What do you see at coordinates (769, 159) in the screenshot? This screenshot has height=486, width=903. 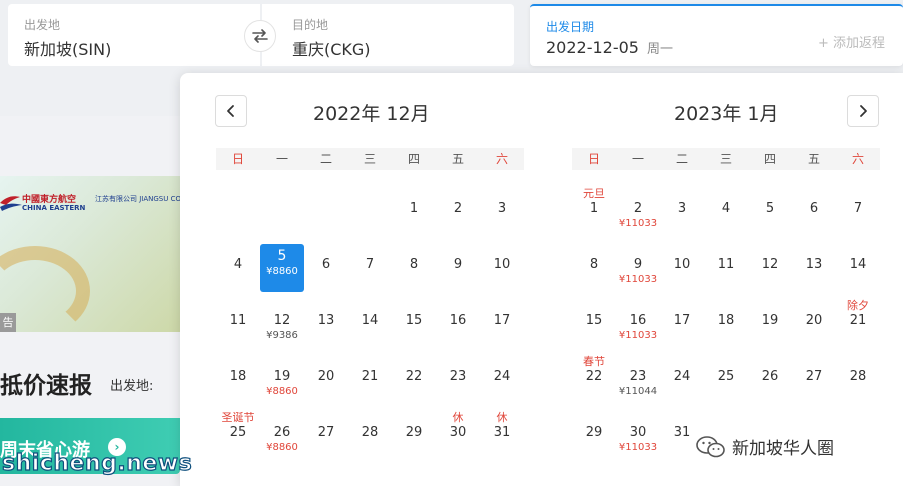 I see `weekday-label: 四` at bounding box center [769, 159].